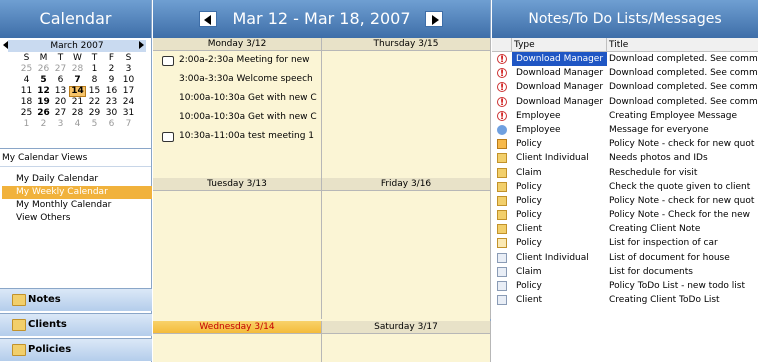  I want to click on mini-calendar-day: 8, so click(94, 80).